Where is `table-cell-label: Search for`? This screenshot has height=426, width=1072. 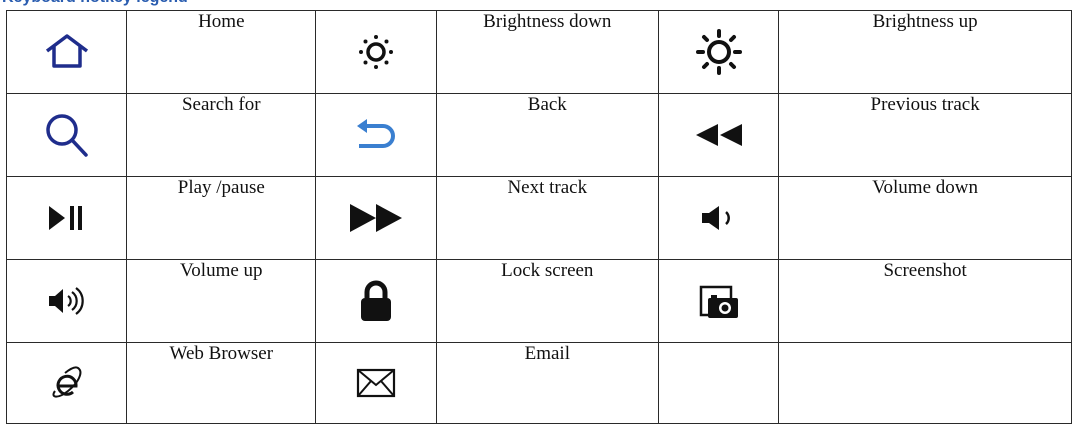
table-cell-label: Search for is located at coordinates (221, 135).